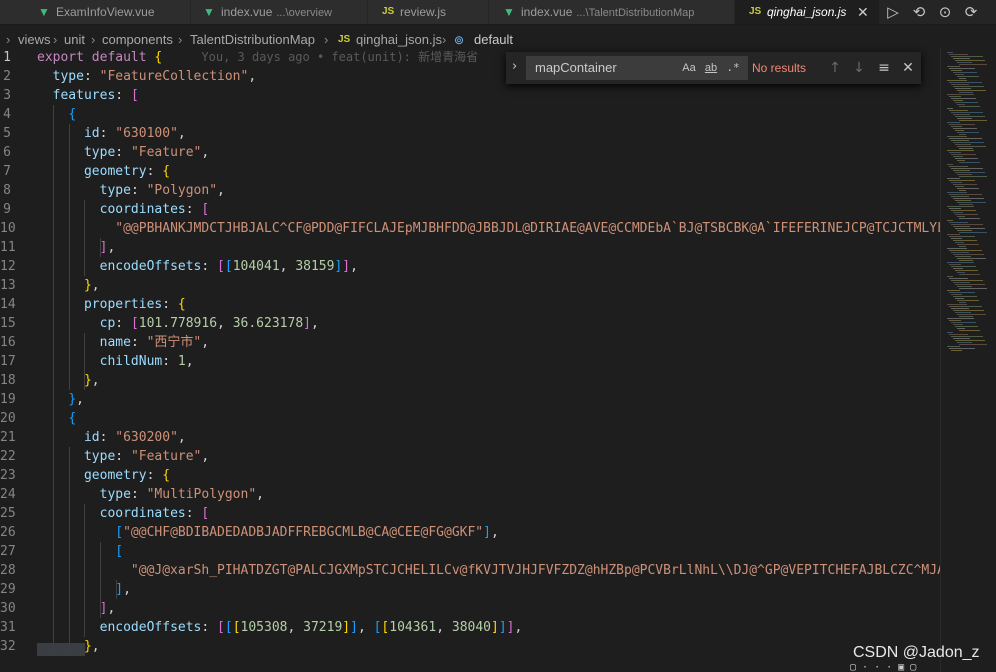 This screenshot has width=996, height=672. Describe the element at coordinates (95, 12) in the screenshot. I see `tab-examinfoview: ▼ ExamInfoView.vue` at that location.